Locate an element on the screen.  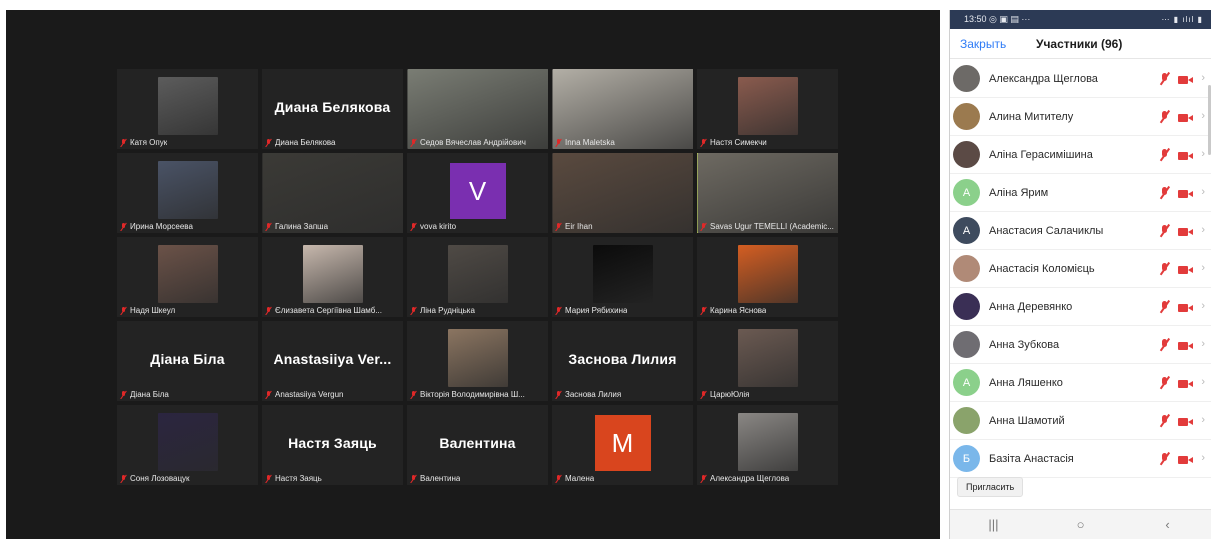
video-tile: M Малена is located at coordinates (622, 445).